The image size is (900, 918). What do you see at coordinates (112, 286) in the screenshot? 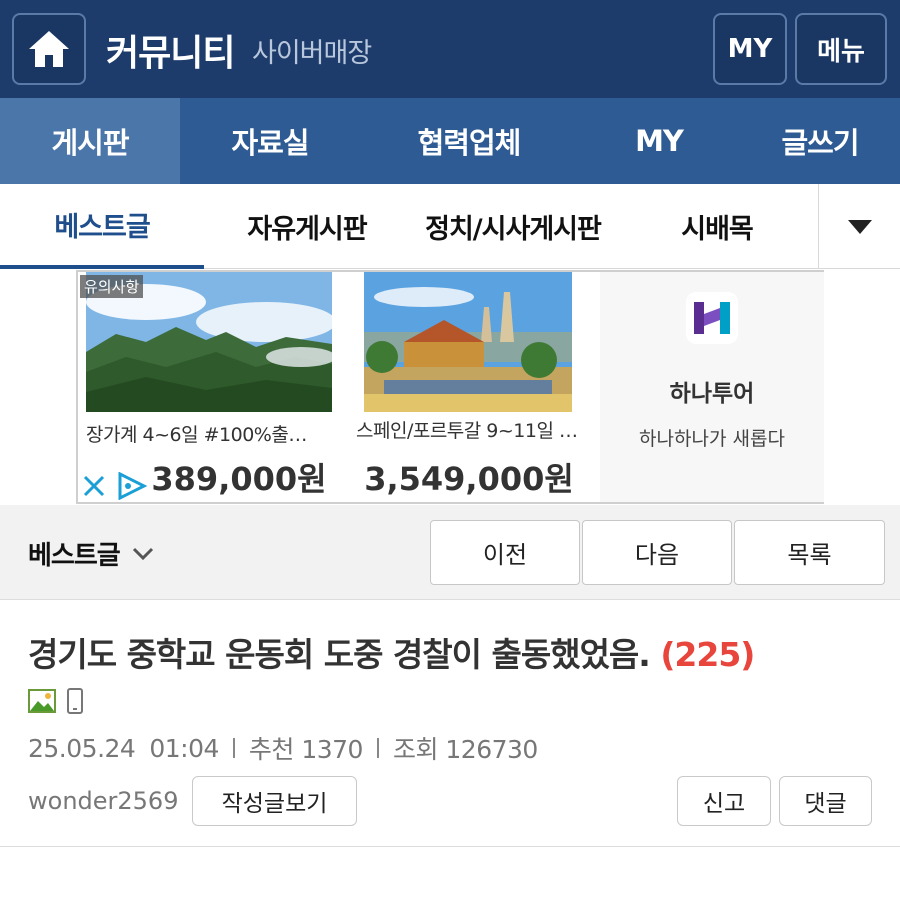
I see `ad-notice-label: 유의사항` at bounding box center [112, 286].